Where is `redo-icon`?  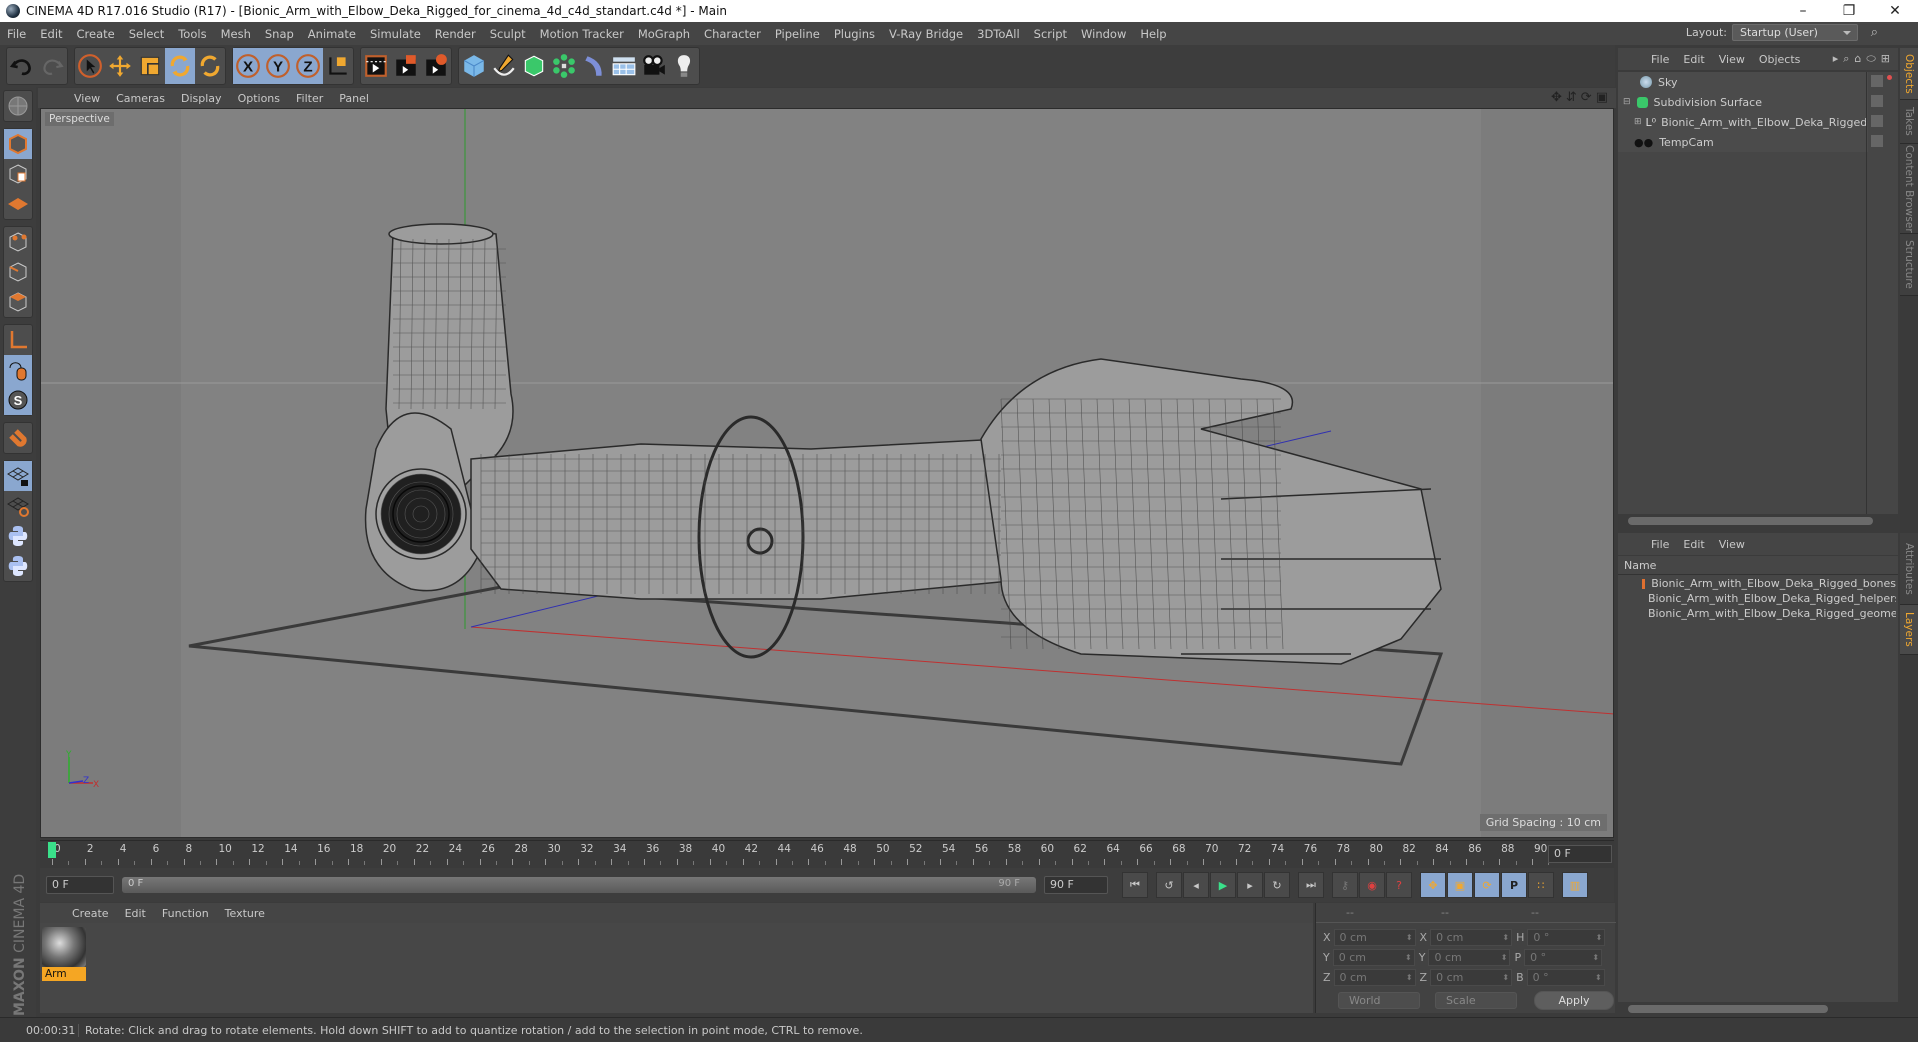 redo-icon is located at coordinates (52, 66).